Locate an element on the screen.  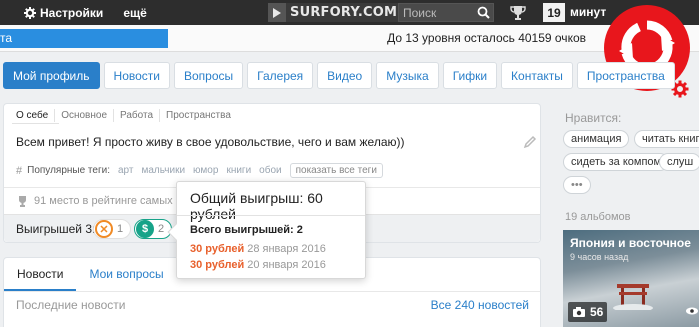
settings-menu: Настройки is located at coordinates (63, 12).